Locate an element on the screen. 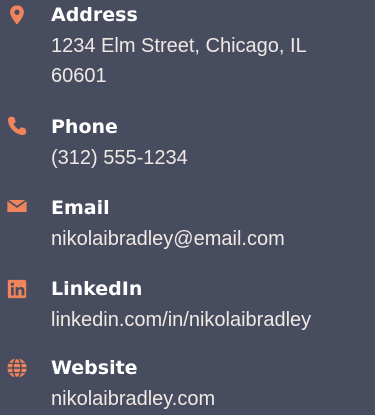 The width and height of the screenshot is (375, 415). website-label: Website is located at coordinates (94, 368).